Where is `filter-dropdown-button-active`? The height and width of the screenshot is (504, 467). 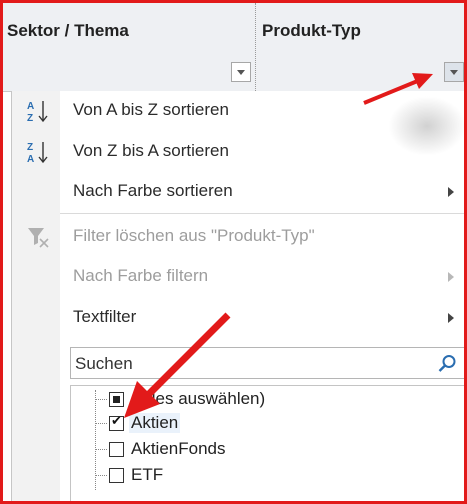
filter-dropdown-button-active is located at coordinates (454, 72).